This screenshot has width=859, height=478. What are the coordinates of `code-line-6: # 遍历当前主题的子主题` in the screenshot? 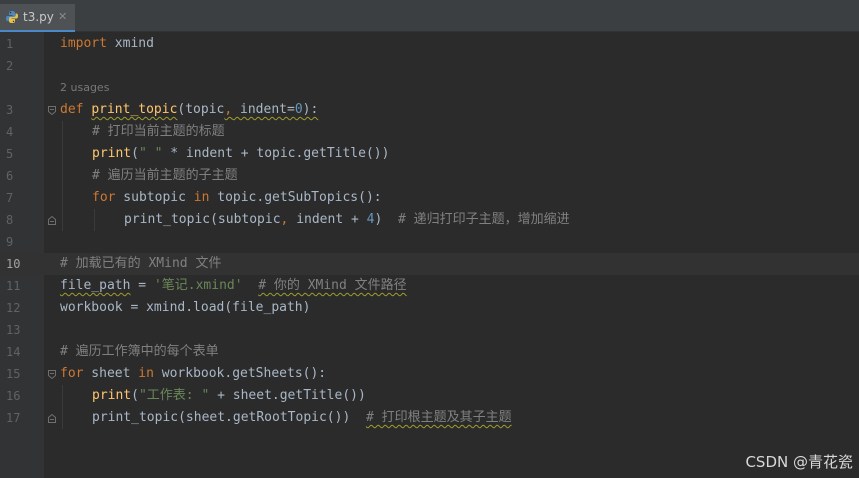 It's located at (165, 175).